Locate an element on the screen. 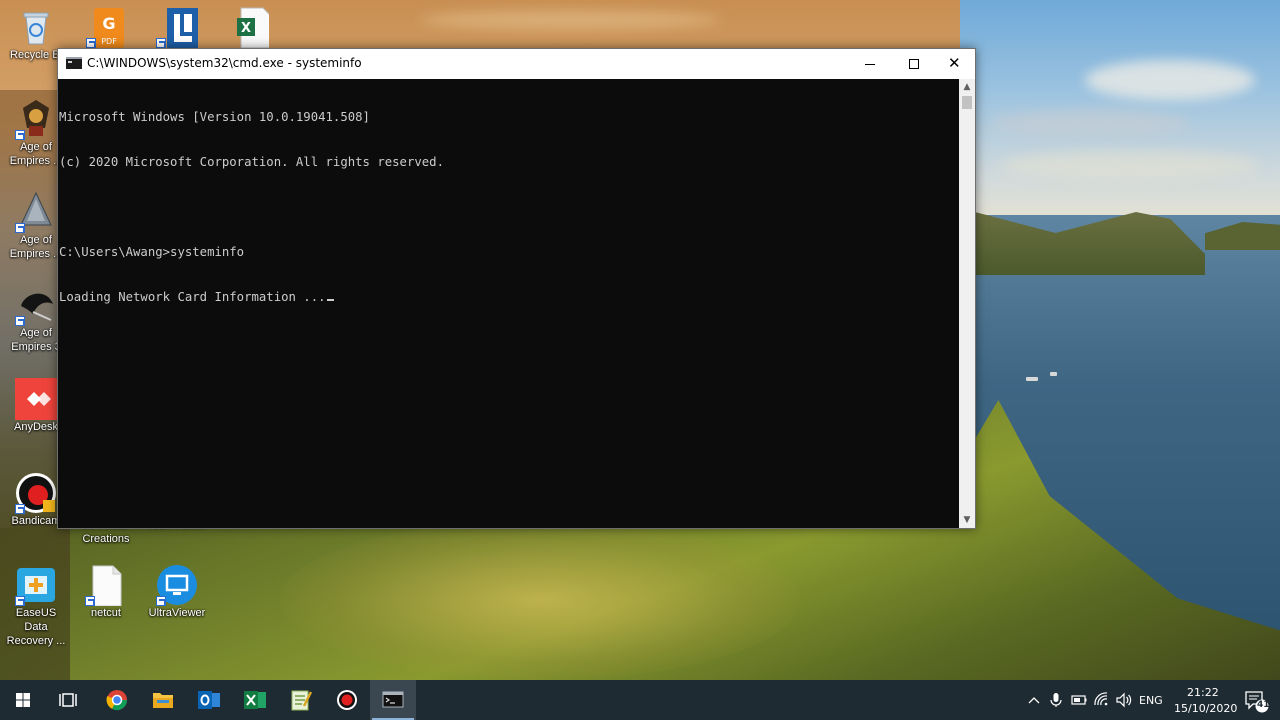  taskbar-recorder is located at coordinates (347, 700).